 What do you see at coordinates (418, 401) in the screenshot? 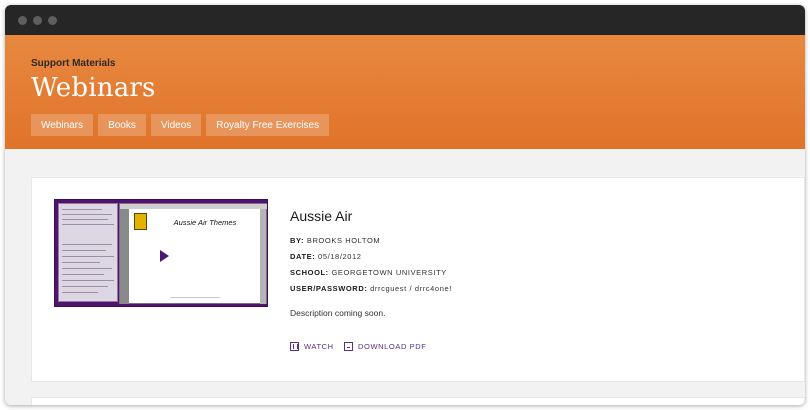
I see `next-webinar-card` at bounding box center [418, 401].